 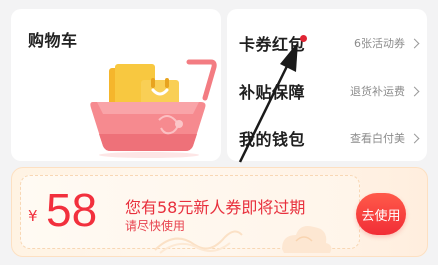 What do you see at coordinates (303, 38) in the screenshot?
I see `notification-dot` at bounding box center [303, 38].